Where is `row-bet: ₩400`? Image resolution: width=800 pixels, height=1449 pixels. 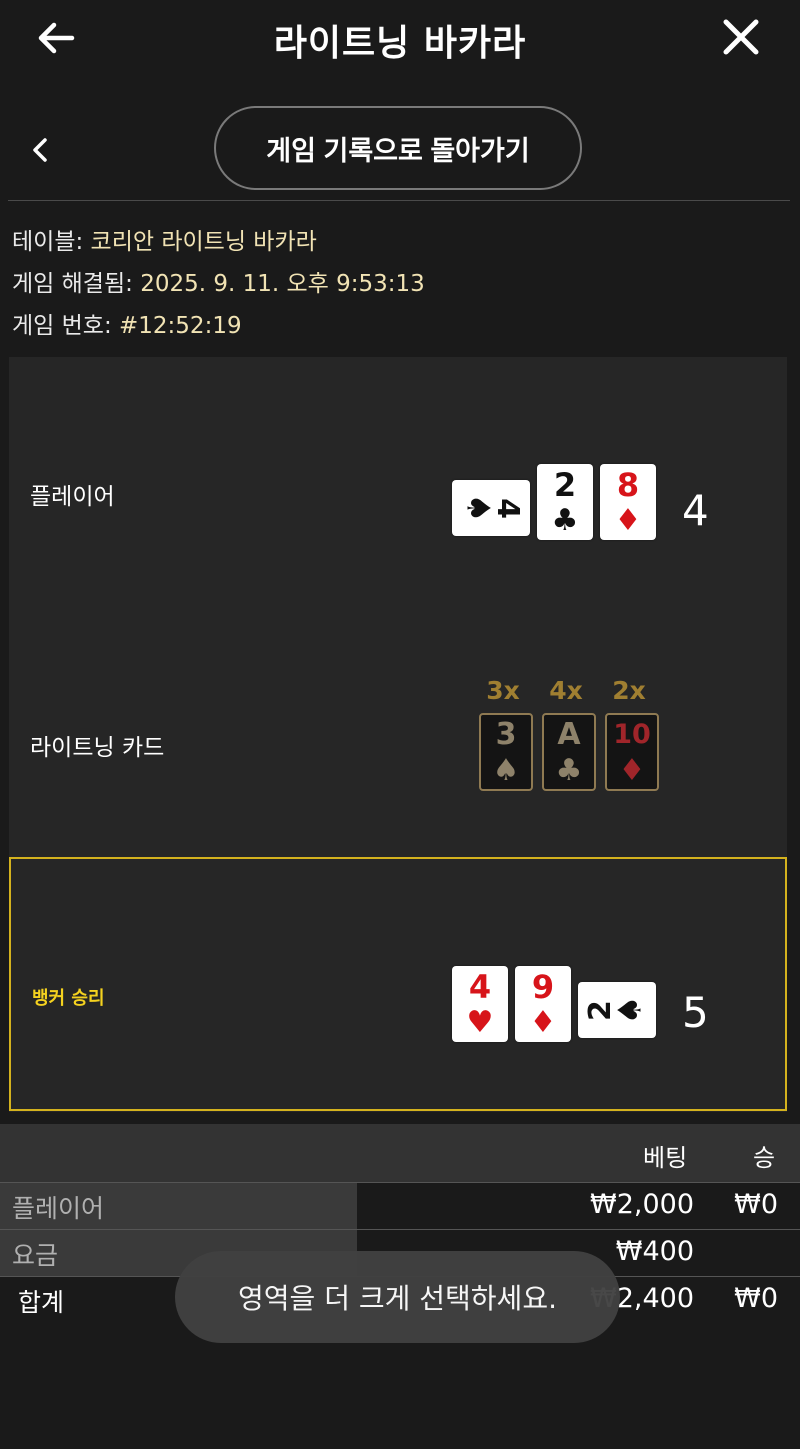 row-bet: ₩400 is located at coordinates (654, 1251).